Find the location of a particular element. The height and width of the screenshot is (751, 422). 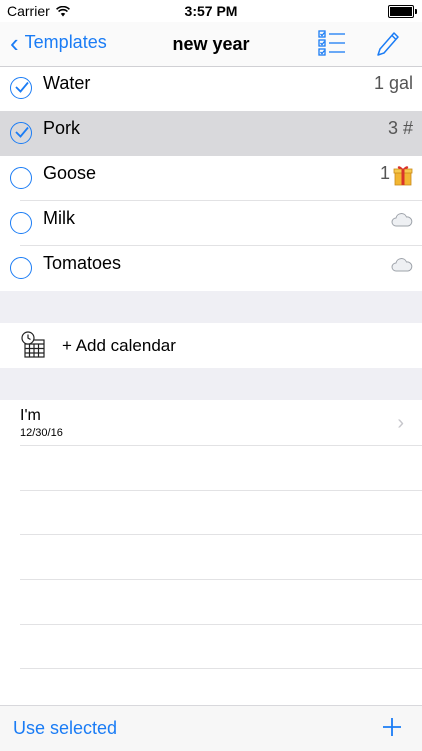

plus-icon is located at coordinates (392, 727).